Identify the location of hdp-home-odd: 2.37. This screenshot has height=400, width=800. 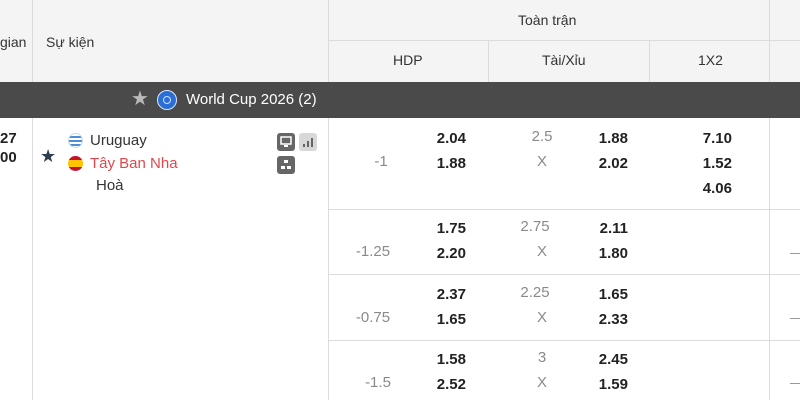
(443, 294).